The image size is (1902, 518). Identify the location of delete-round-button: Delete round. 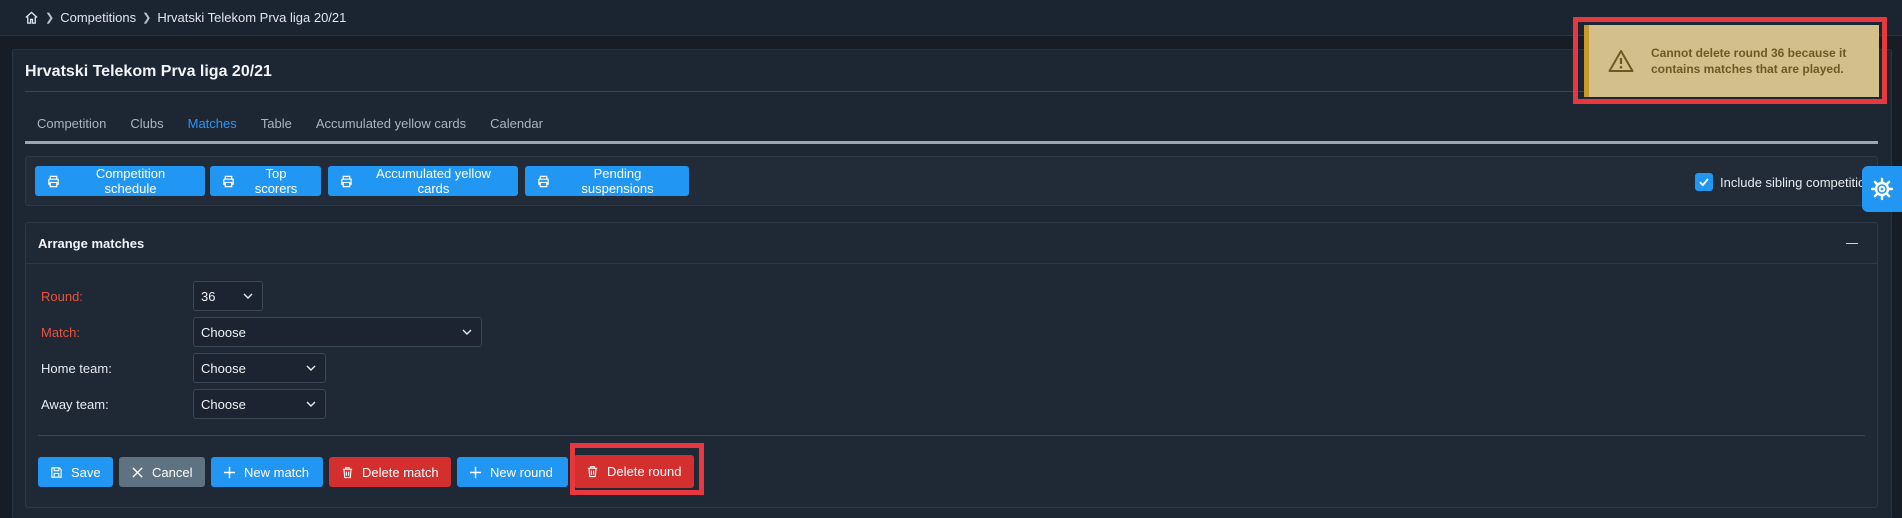
(634, 471).